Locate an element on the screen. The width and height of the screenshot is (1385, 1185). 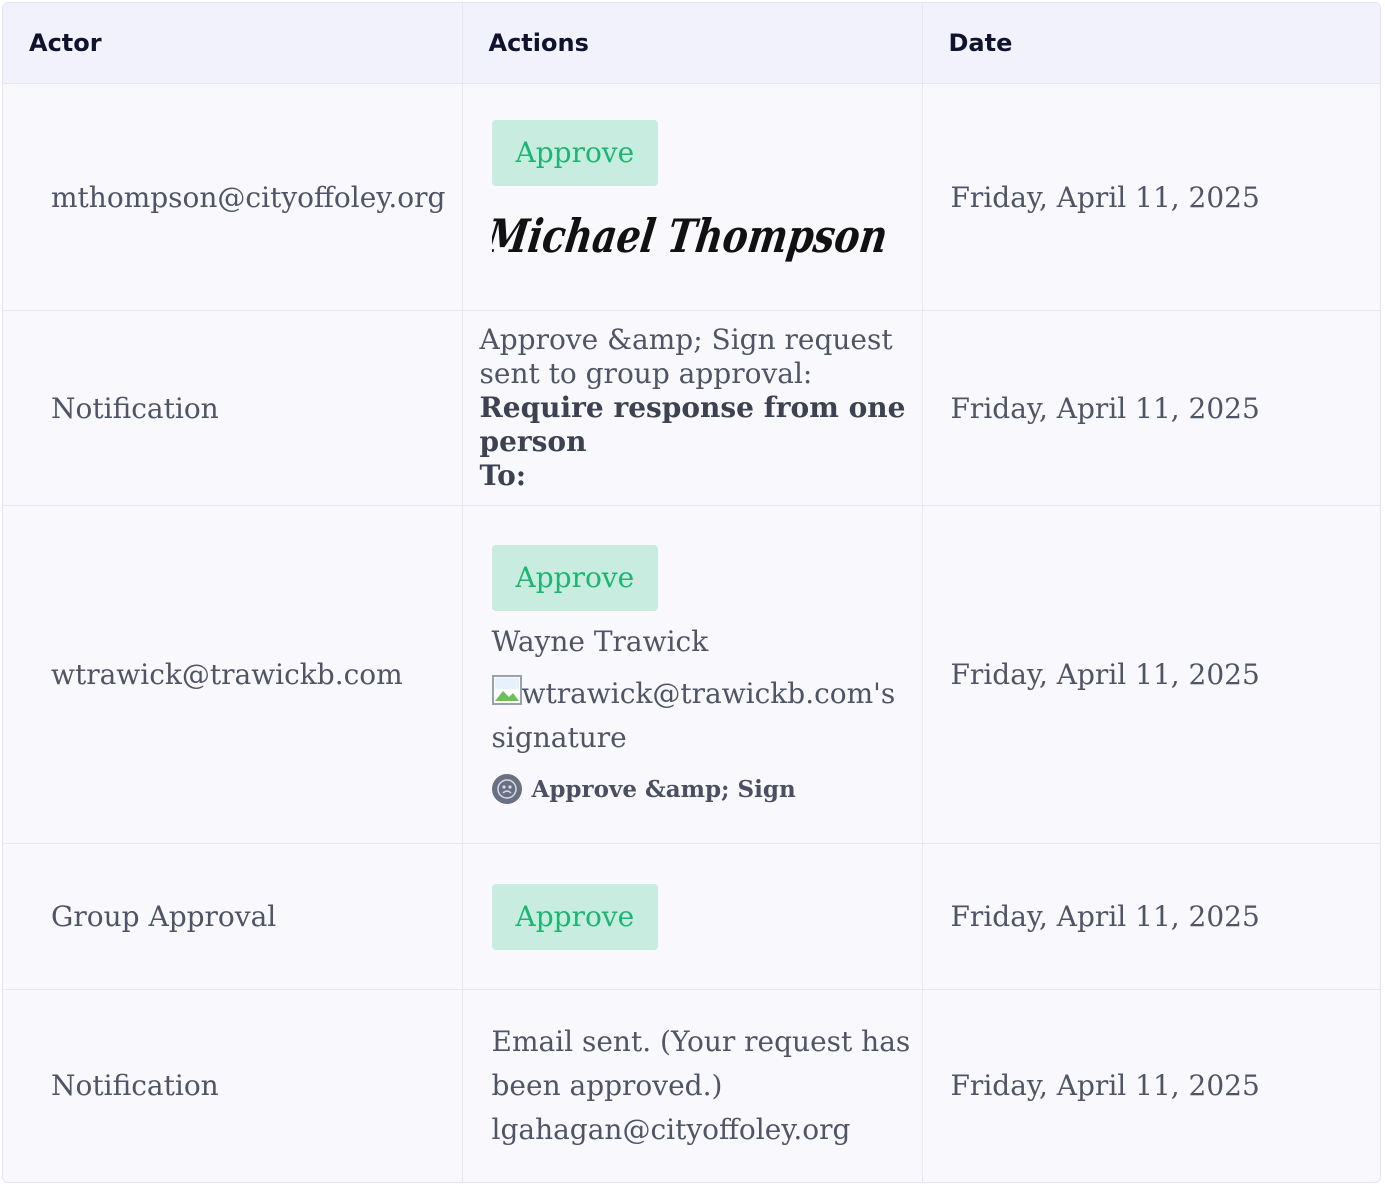
actor-cell: Group Approval is located at coordinates (233, 916).